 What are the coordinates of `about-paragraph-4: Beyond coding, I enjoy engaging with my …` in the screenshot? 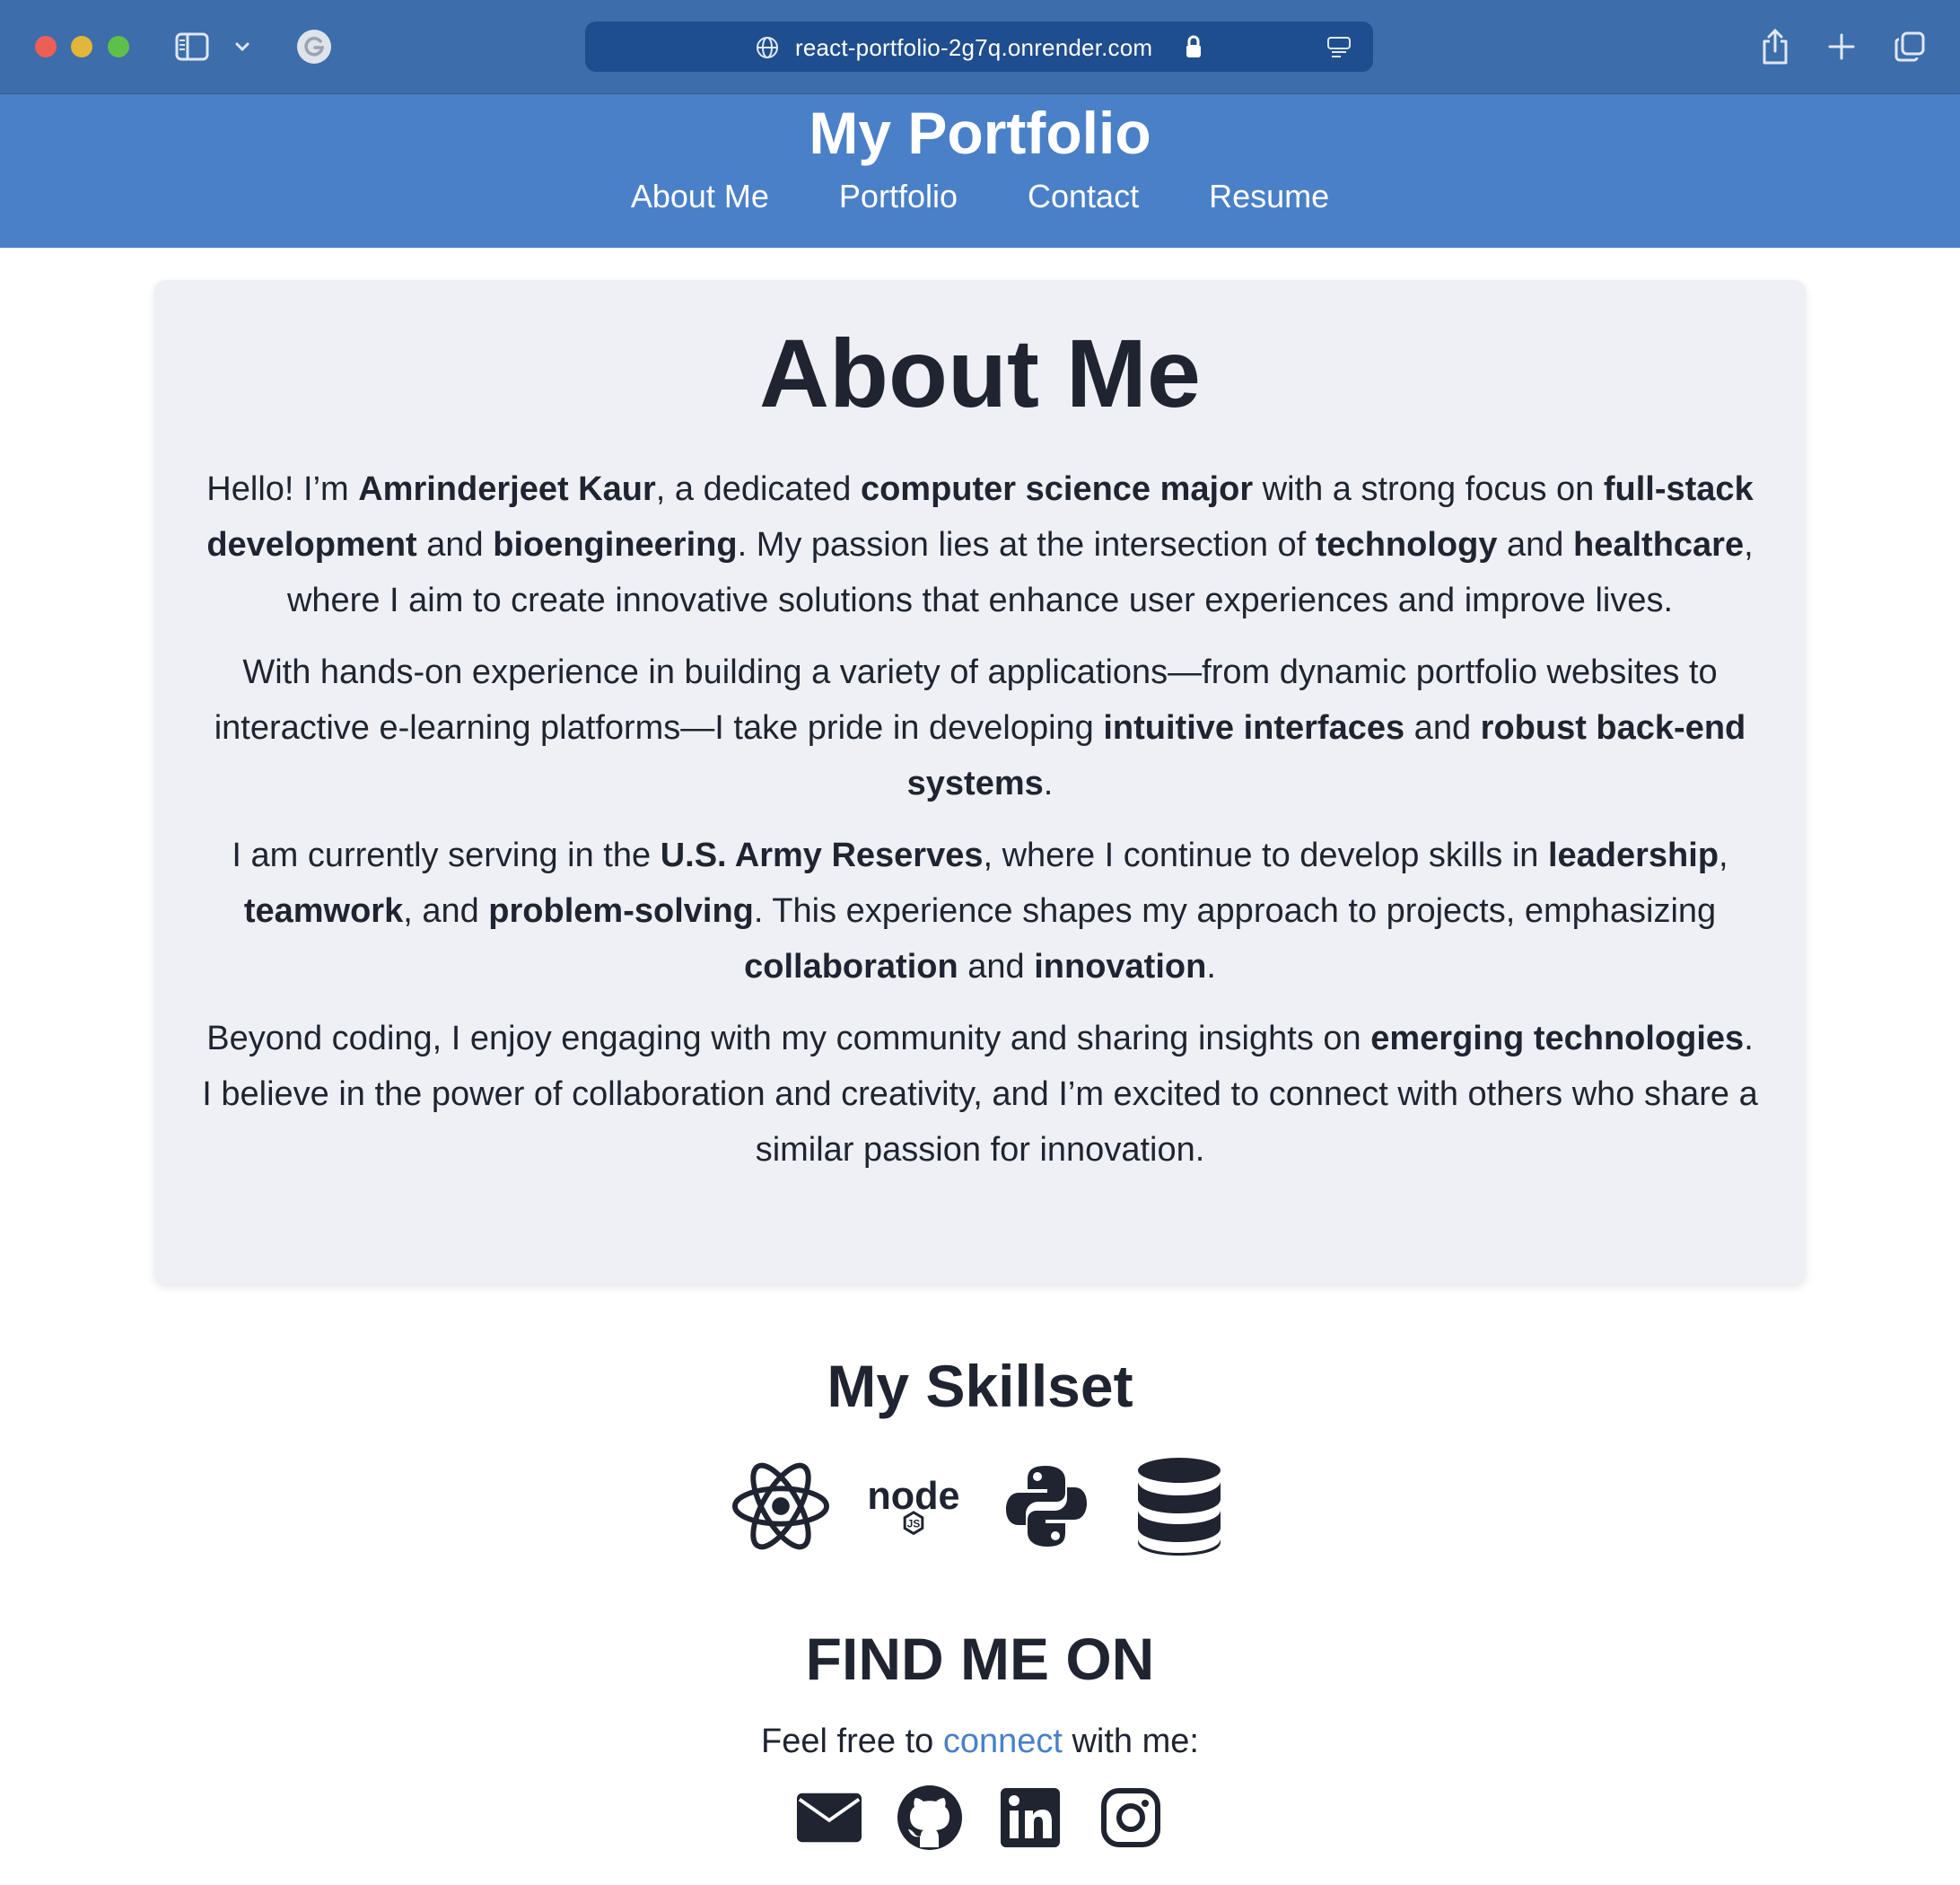 It's located at (980, 1094).